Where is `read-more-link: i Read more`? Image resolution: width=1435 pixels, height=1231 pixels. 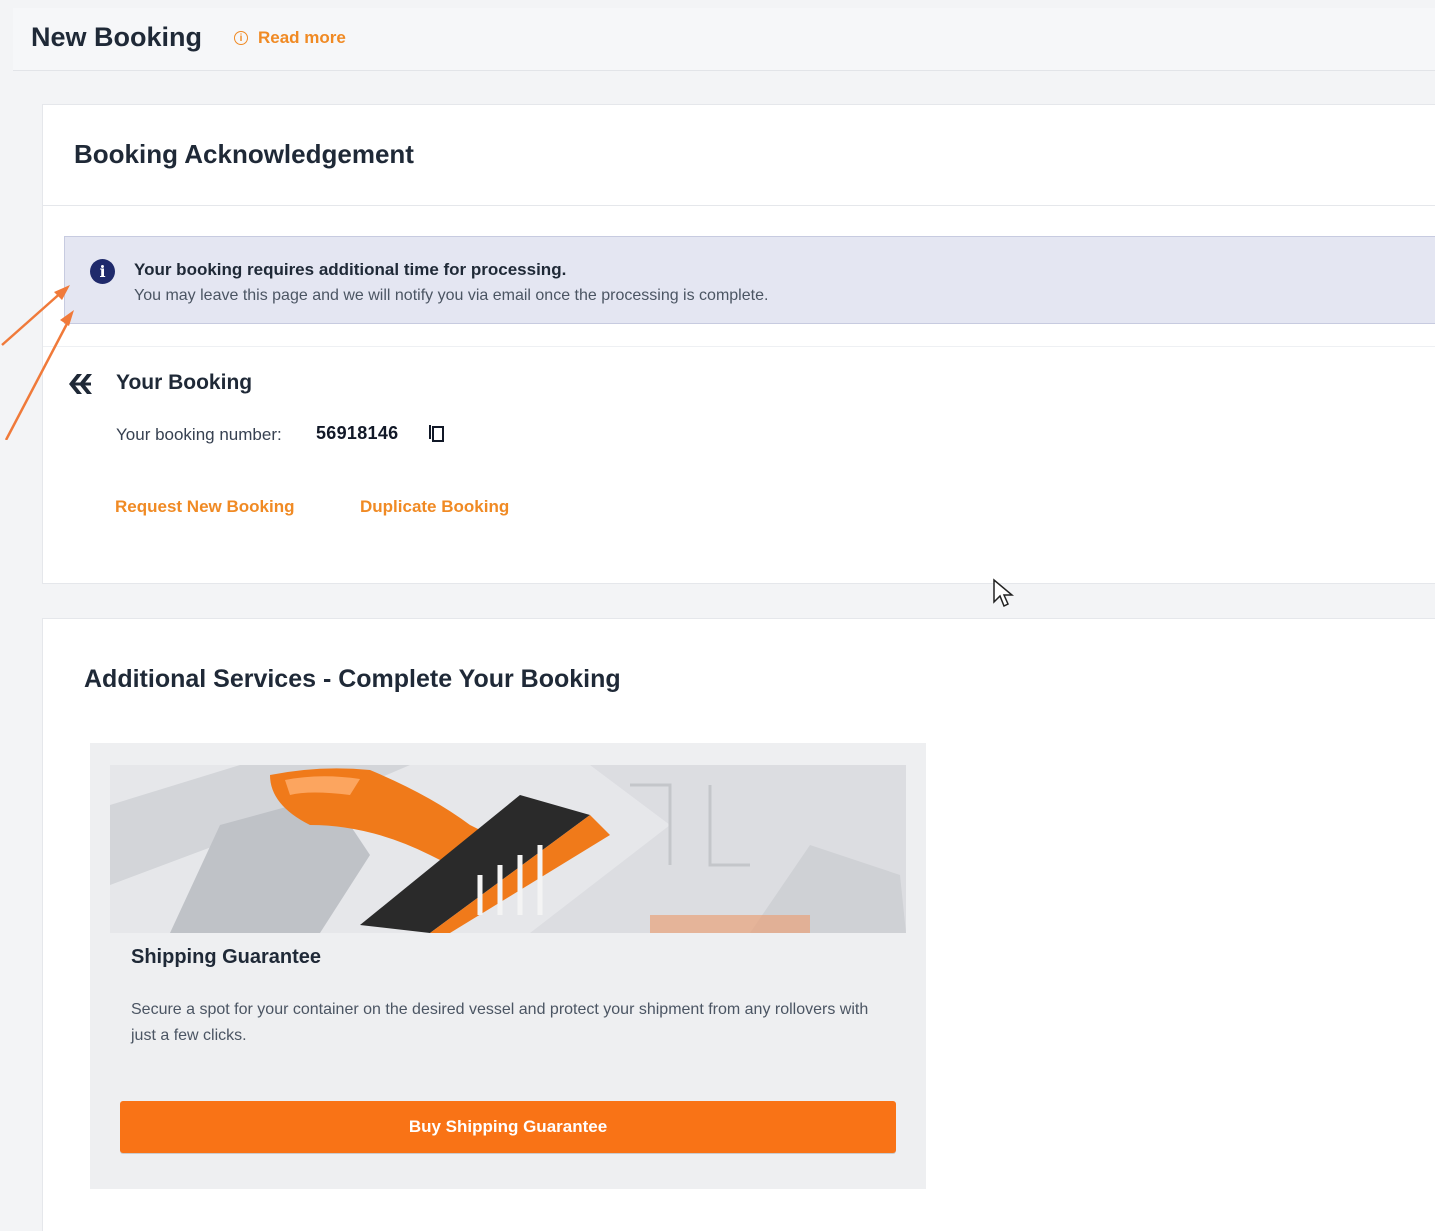
read-more-link: i Read more is located at coordinates (290, 38).